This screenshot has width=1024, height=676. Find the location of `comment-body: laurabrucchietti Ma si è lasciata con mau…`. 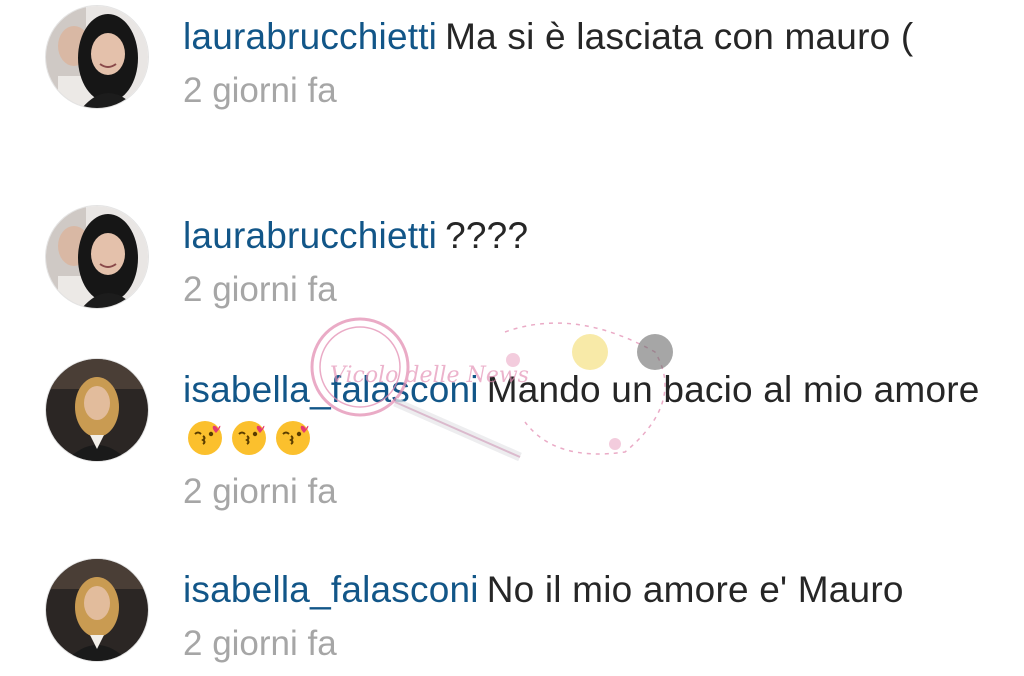

comment-body: laurabrucchietti Ma si è lasciata con mau… is located at coordinates (583, 63).